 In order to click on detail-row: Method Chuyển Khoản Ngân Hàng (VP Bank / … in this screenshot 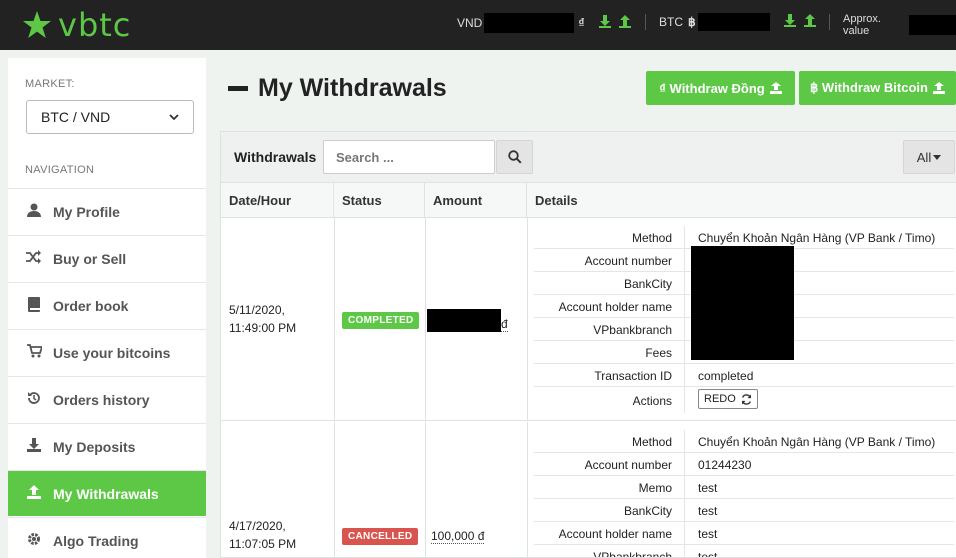, I will do `click(744, 441)`.